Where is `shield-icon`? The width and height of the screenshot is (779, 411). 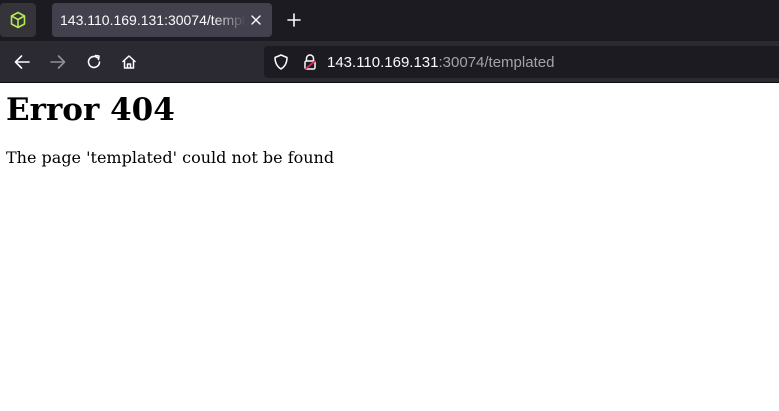
shield-icon is located at coordinates (281, 62).